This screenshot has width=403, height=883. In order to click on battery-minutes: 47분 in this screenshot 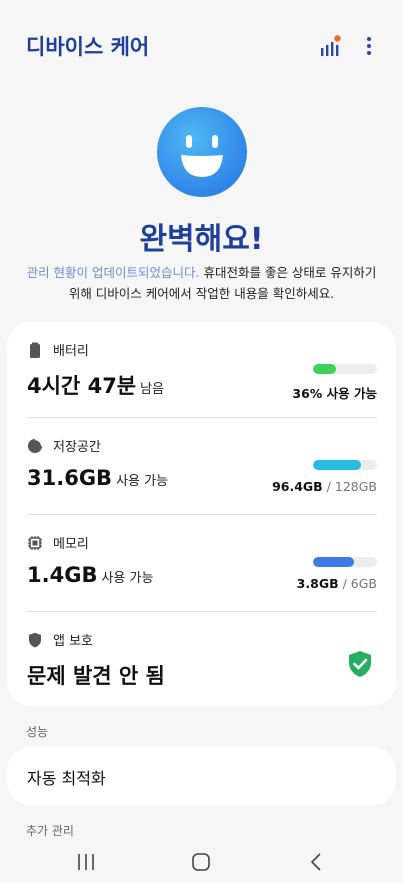, I will do `click(112, 386)`.